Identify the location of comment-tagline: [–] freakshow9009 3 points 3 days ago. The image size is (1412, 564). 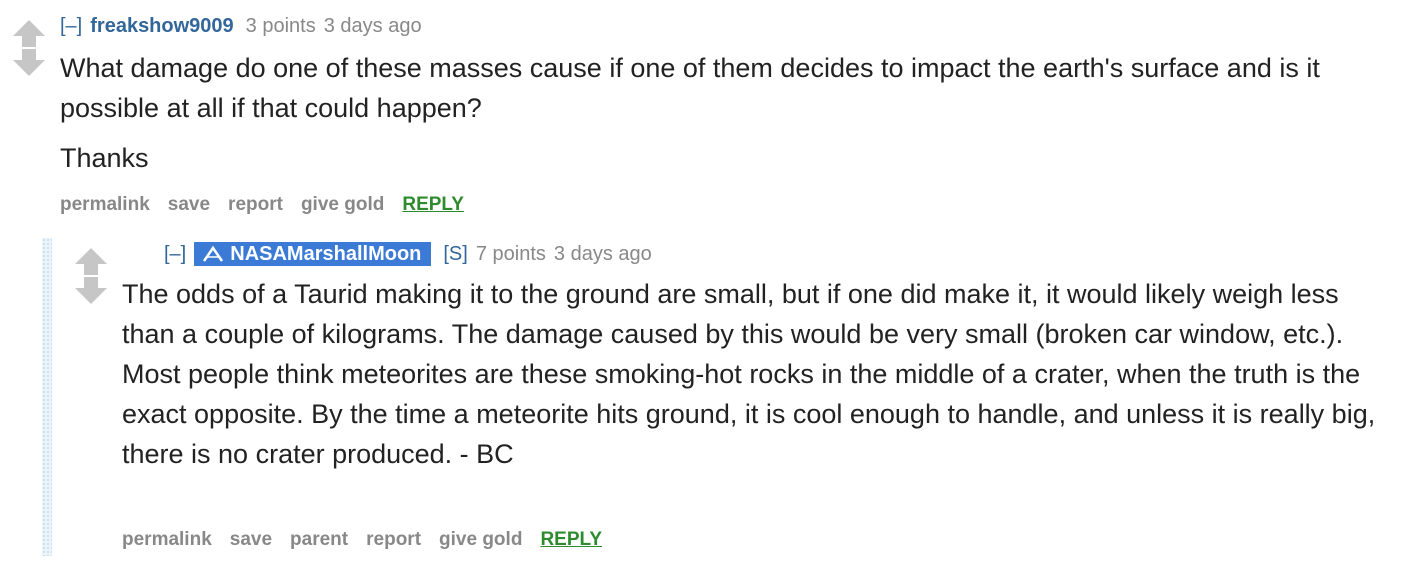
(241, 26).